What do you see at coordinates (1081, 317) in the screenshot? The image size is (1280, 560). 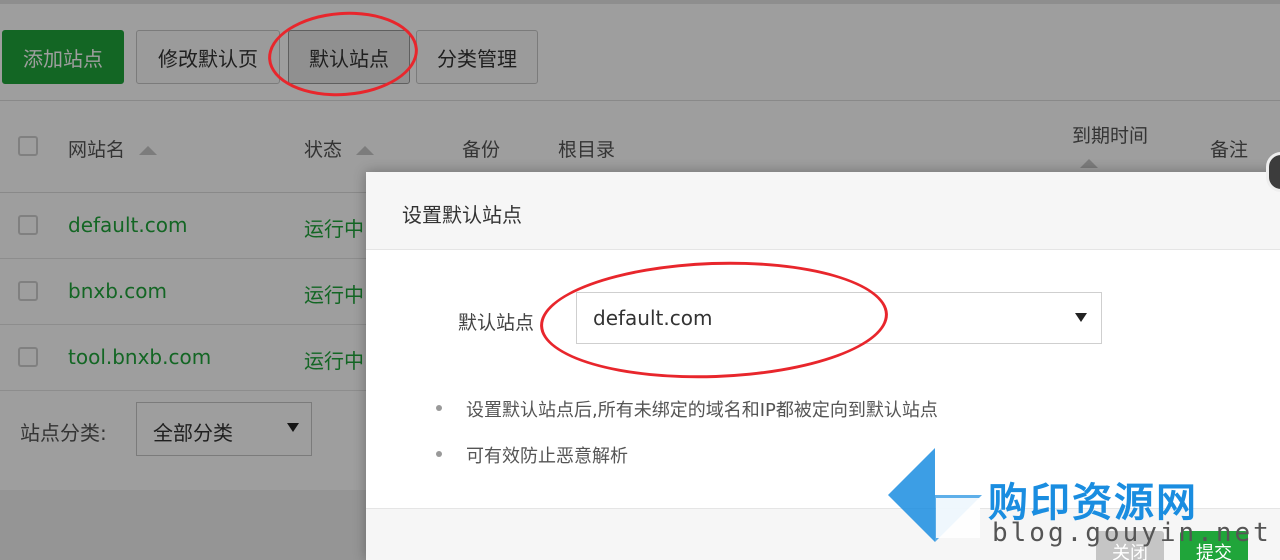 I see `caret-down-icon` at bounding box center [1081, 317].